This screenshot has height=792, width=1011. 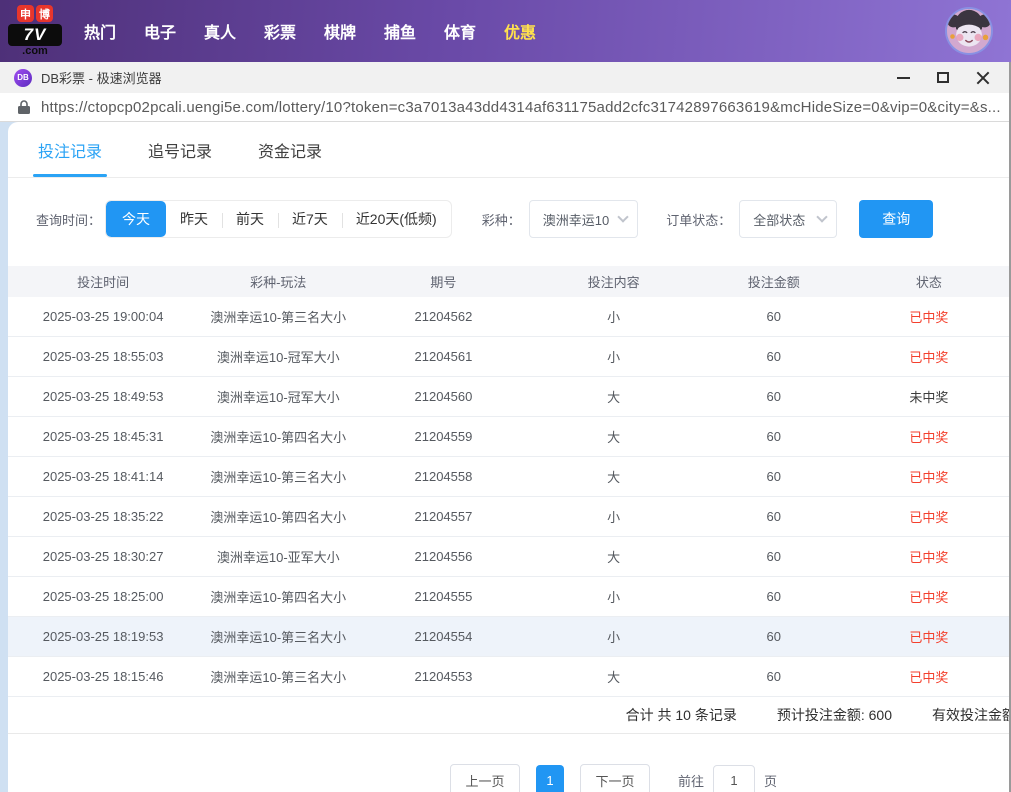 I want to click on goto-suffix: 页, so click(x=771, y=781).